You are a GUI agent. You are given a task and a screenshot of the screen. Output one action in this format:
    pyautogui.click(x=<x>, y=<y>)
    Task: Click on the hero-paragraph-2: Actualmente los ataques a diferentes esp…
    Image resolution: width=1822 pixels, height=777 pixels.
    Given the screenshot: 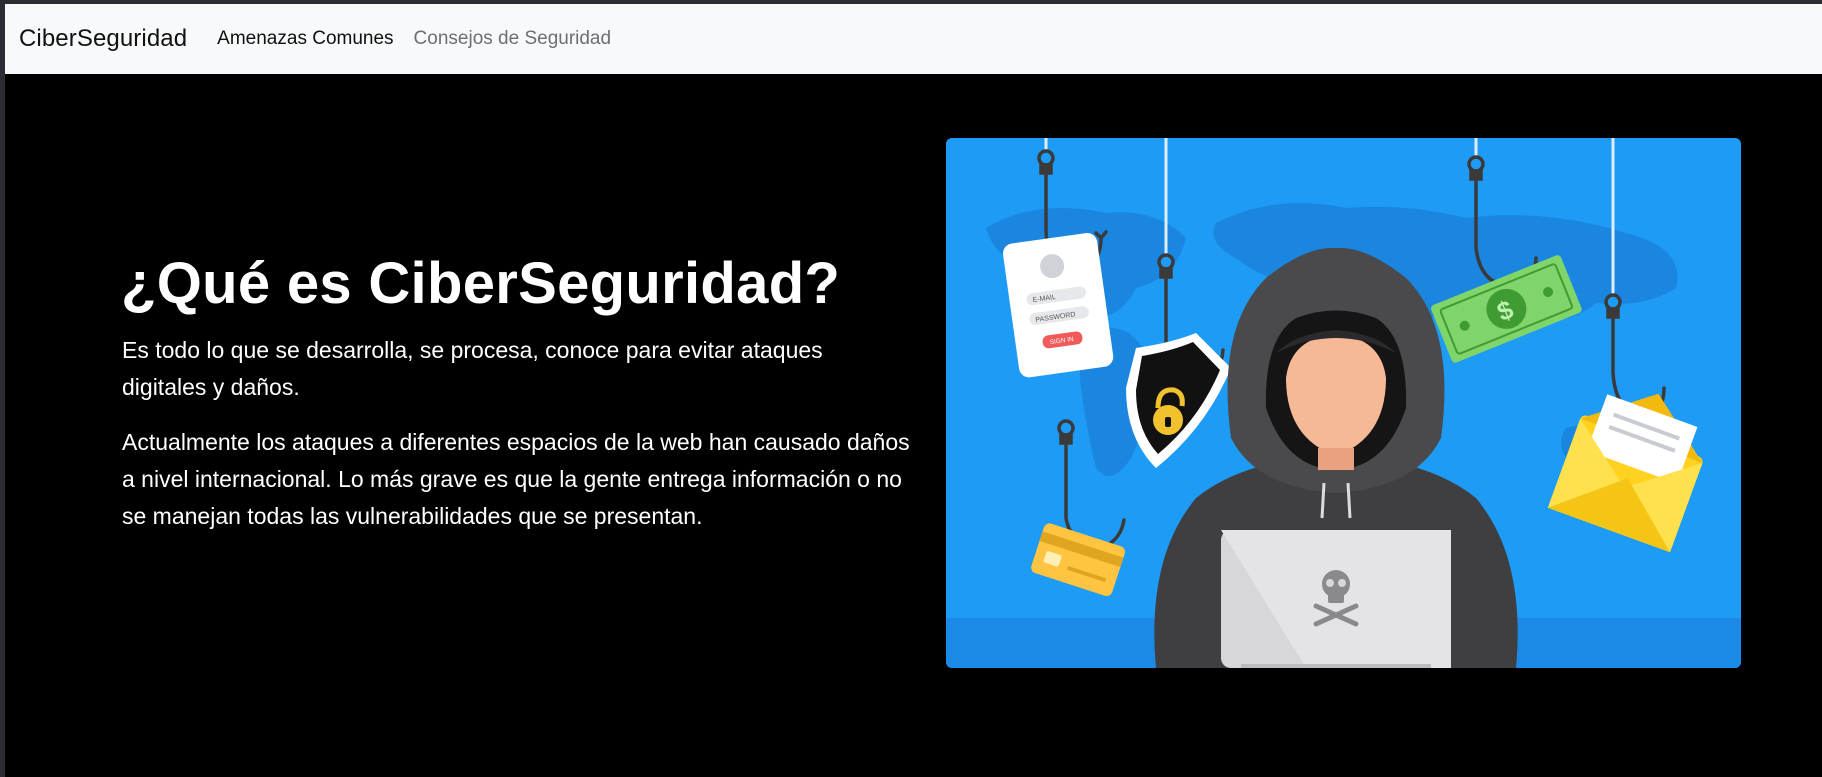 What is the action you would take?
    pyautogui.click(x=516, y=479)
    